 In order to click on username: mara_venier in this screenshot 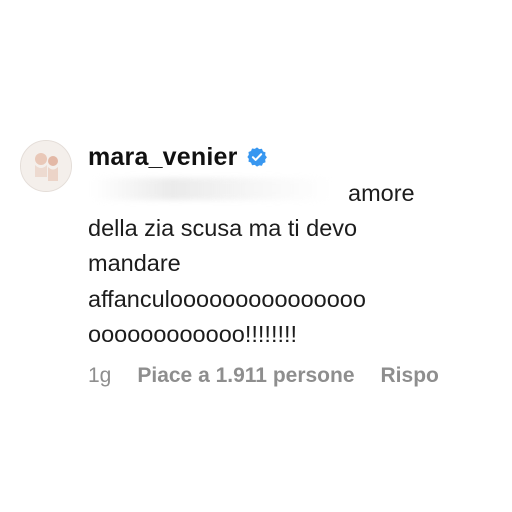, I will do `click(163, 157)`.